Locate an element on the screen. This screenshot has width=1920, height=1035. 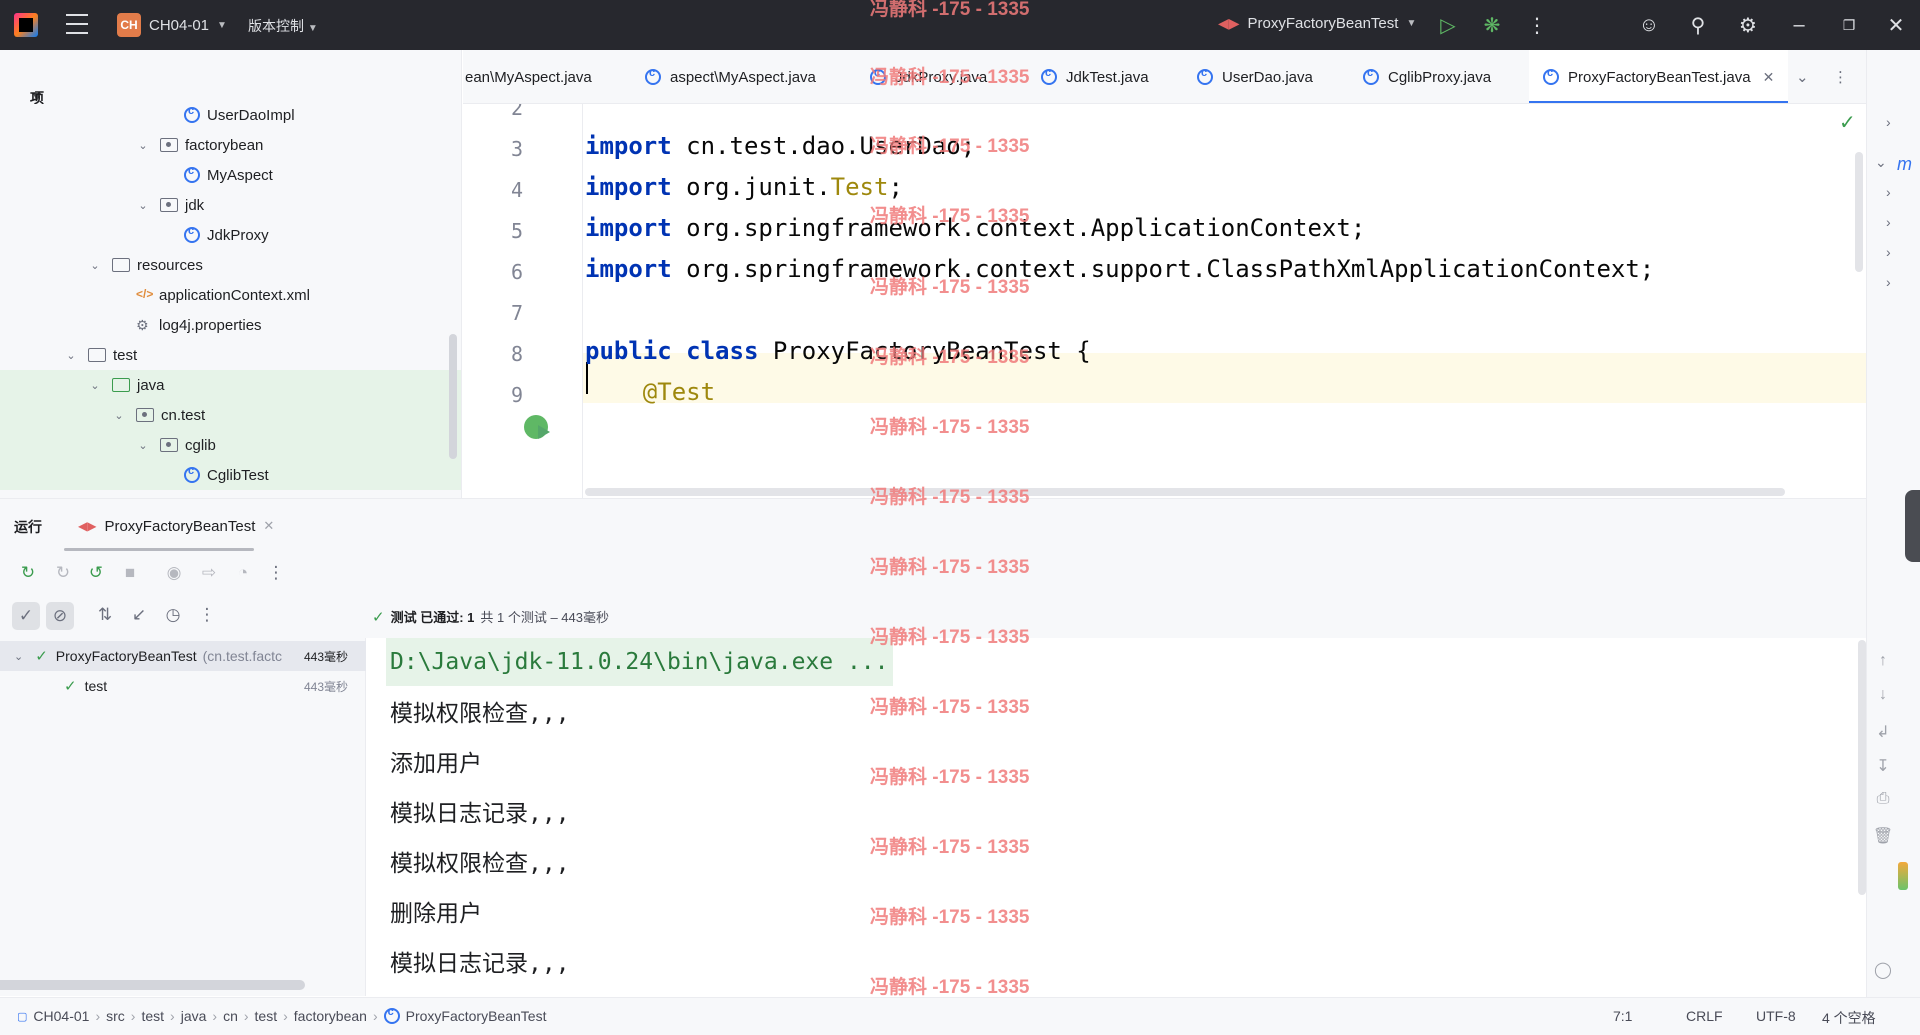
tab-proxyfactorybeantest: ProxyFactoryBeanTest.java ✕ is located at coordinates (1659, 76).